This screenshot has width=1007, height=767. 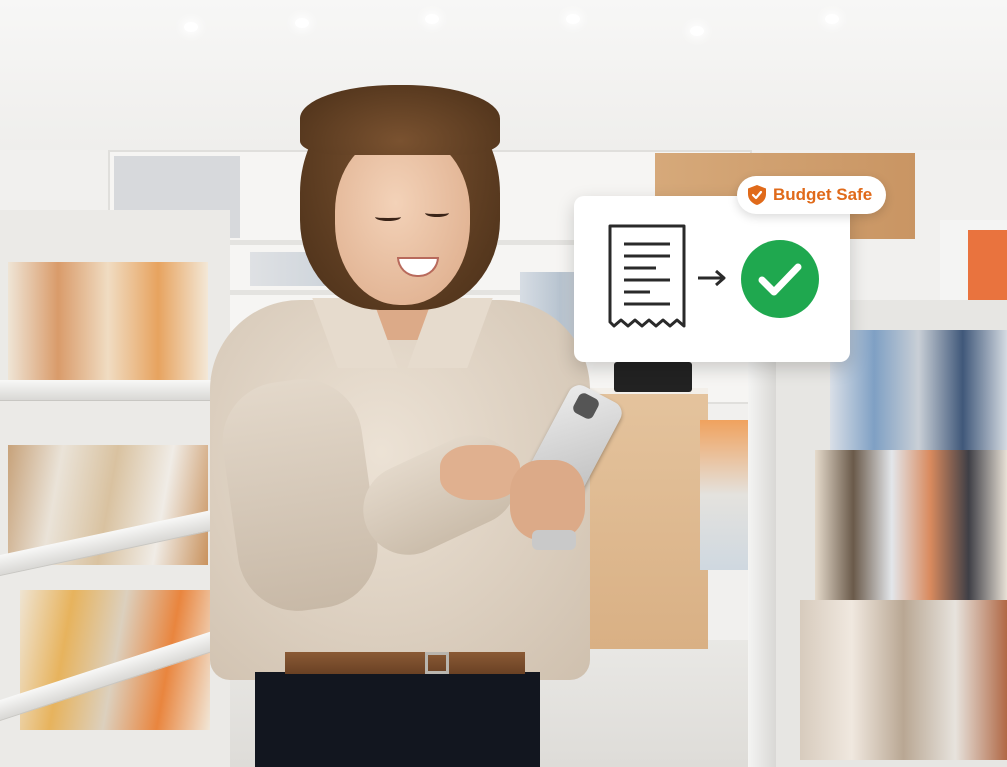 What do you see at coordinates (762, 543) in the screenshot?
I see `shelf-post` at bounding box center [762, 543].